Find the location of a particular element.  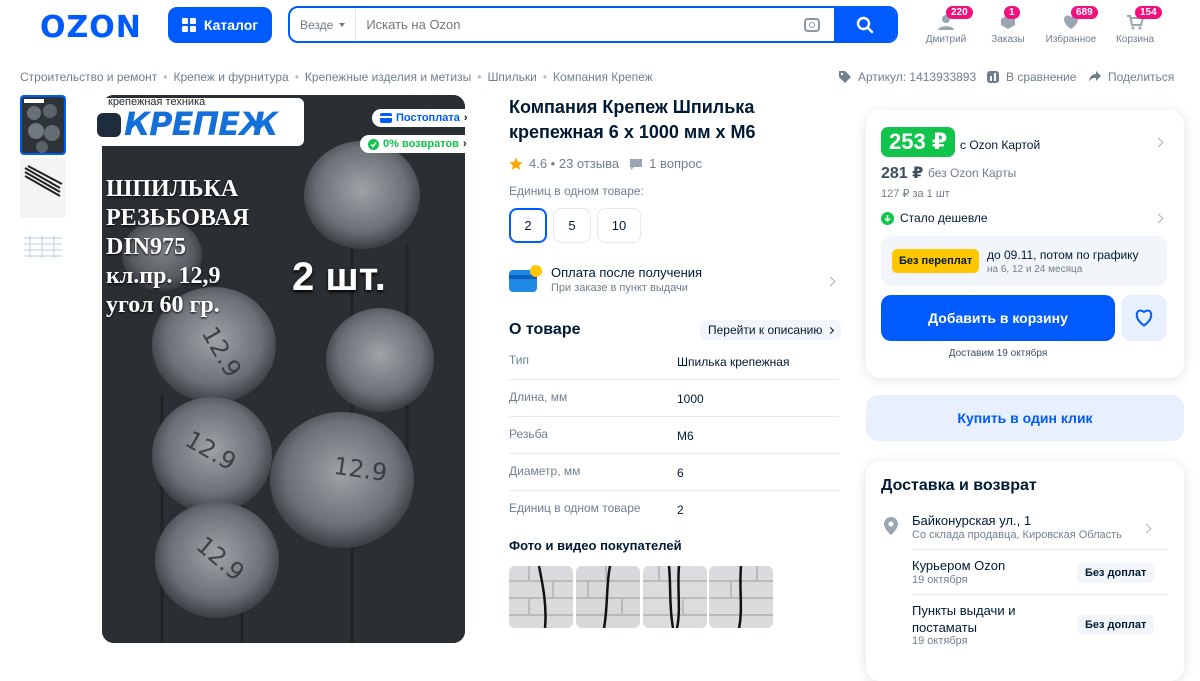

pickup-badge: Без доплат is located at coordinates (1116, 625).